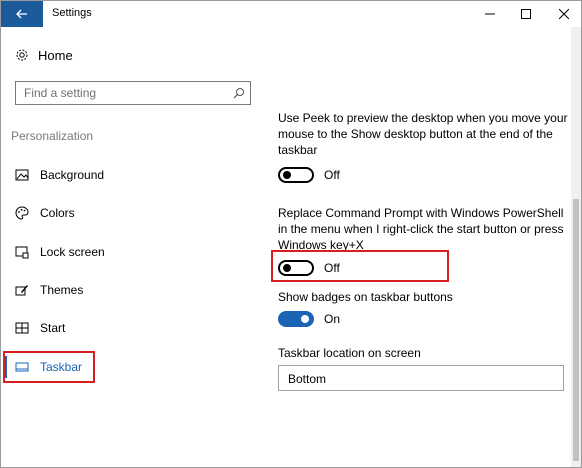 The width and height of the screenshot is (582, 468). I want to click on scrollbar, so click(576, 247).